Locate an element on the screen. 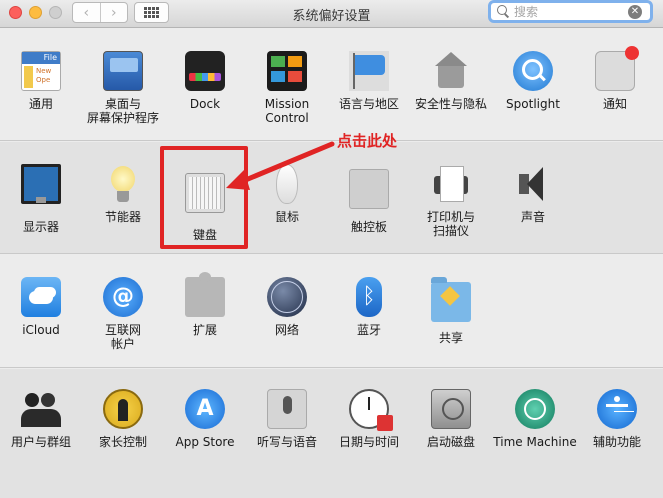 The image size is (663, 498). search-field: ✕ is located at coordinates (570, 11).